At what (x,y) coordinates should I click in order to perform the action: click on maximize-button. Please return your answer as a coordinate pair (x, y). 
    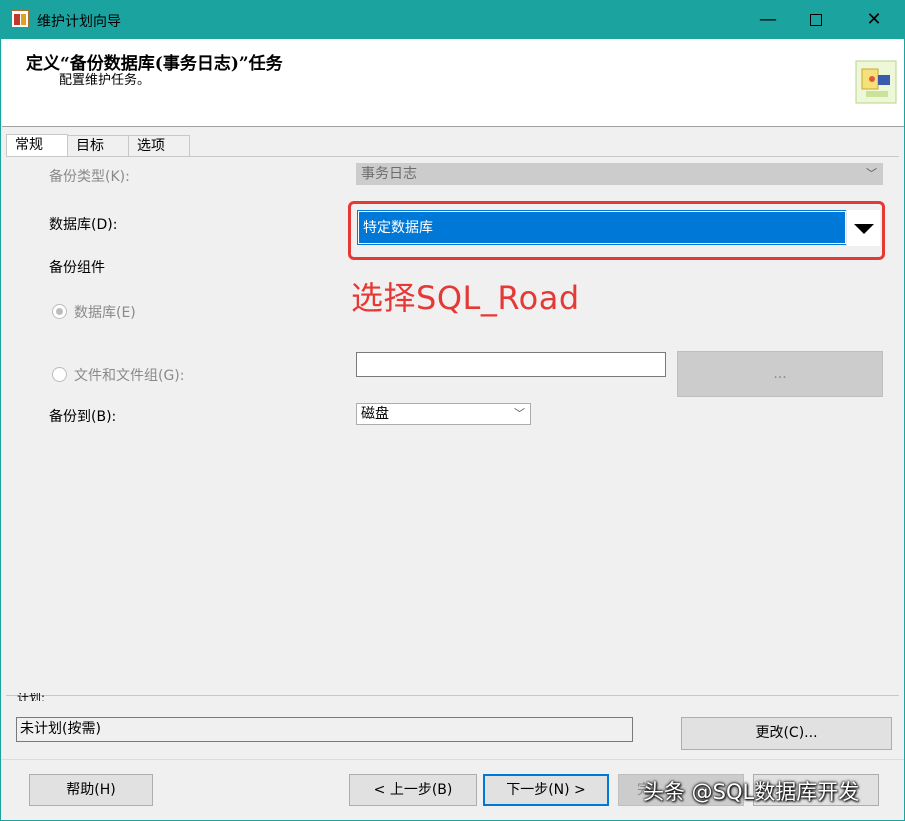
    Looking at the image, I should click on (816, 20).